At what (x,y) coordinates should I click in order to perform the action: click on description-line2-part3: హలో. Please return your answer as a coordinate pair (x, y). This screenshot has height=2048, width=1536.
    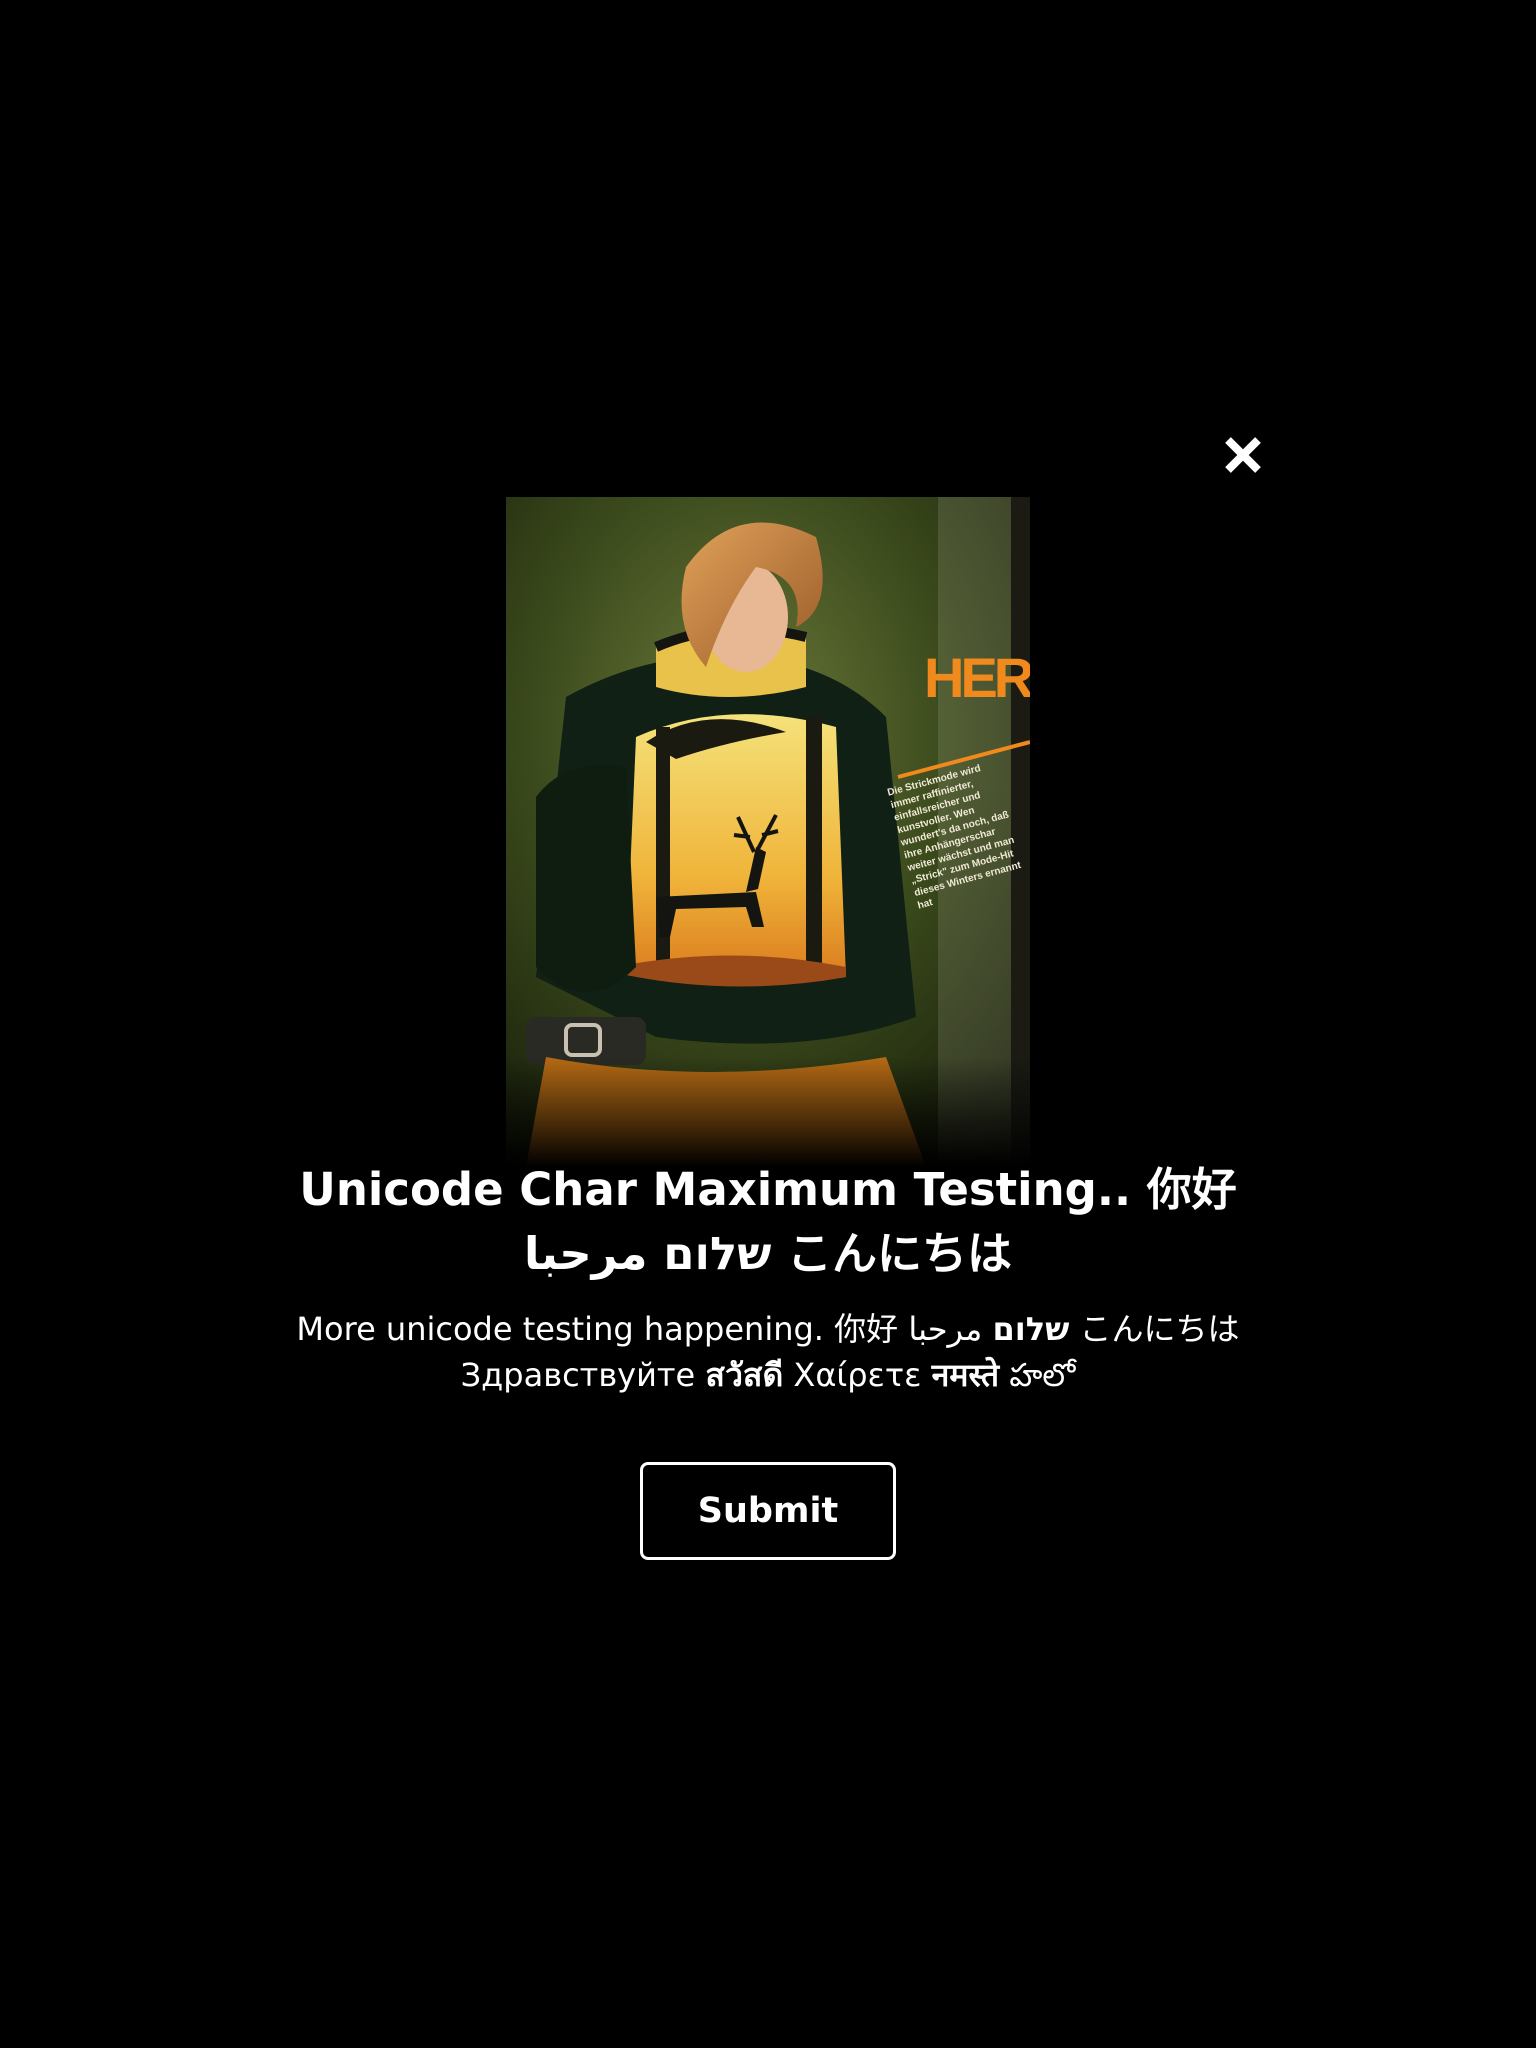
    Looking at the image, I should click on (1037, 1375).